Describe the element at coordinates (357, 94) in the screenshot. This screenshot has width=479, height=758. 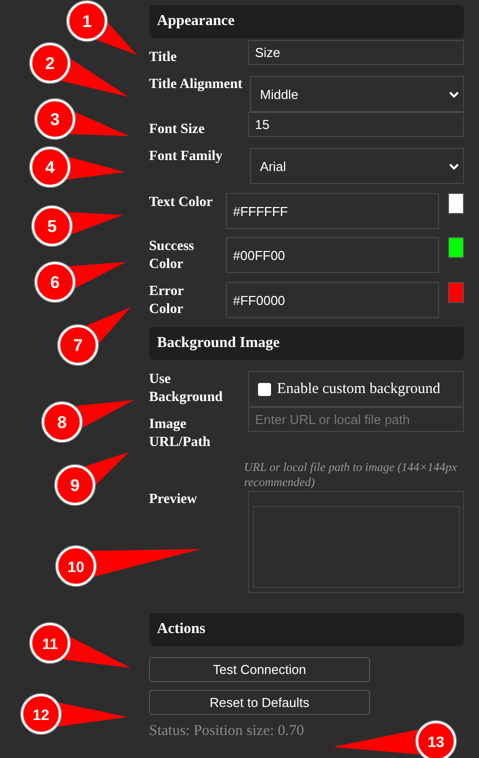
I see `dropdown: Middle` at that location.